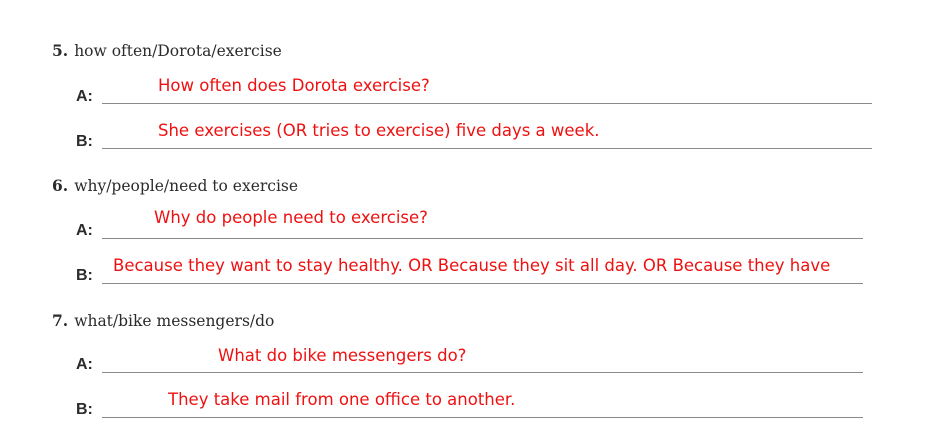  I want to click on question-text: how often/Dorota/exercise, so click(178, 51).